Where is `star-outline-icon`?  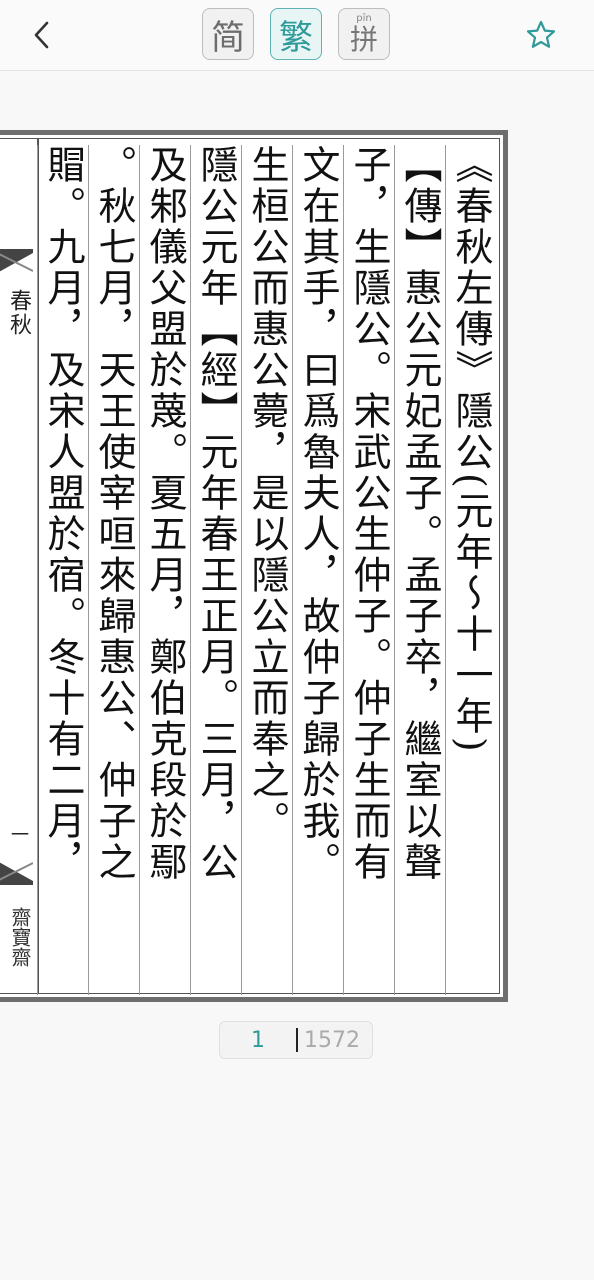 star-outline-icon is located at coordinates (541, 34).